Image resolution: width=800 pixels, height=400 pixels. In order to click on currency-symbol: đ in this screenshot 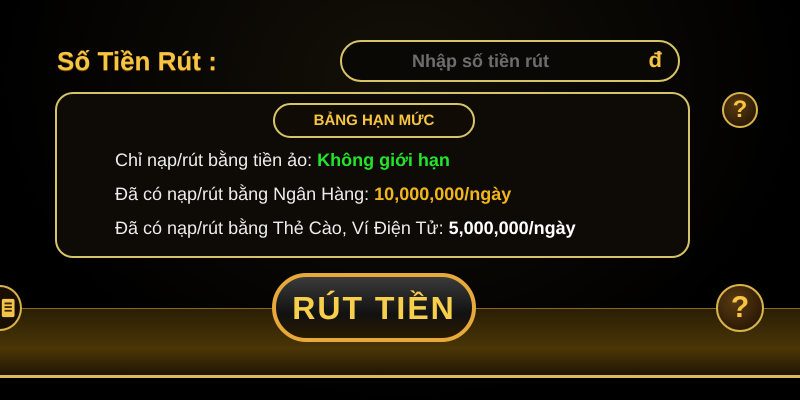, I will do `click(655, 60)`.